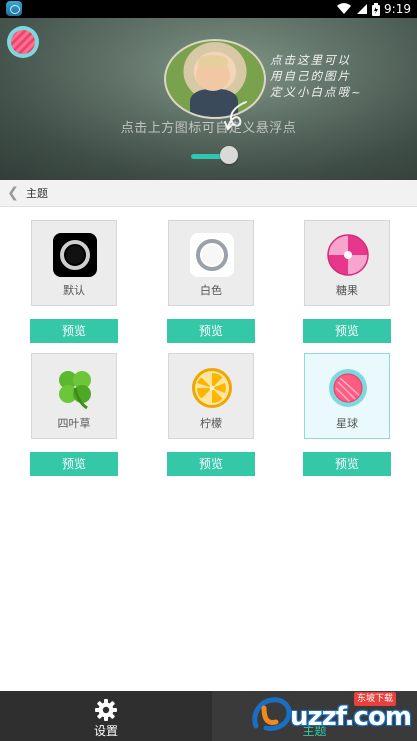  I want to click on theme-card-lemon: 柠檬, so click(211, 396).